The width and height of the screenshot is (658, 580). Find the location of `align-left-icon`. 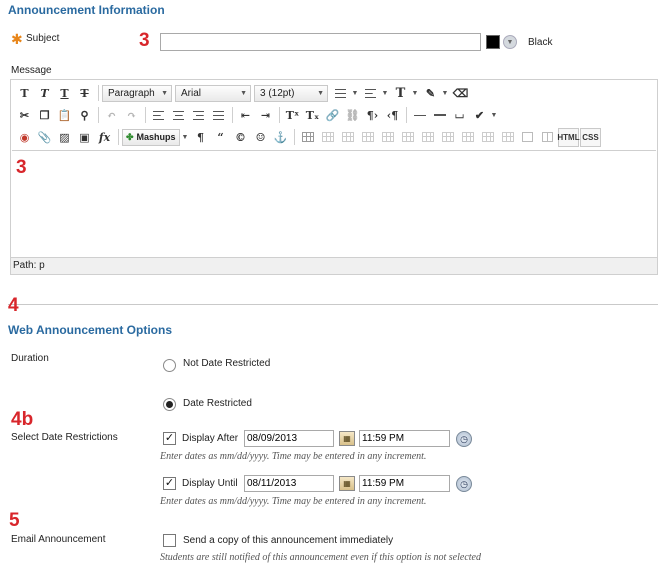

align-left-icon is located at coordinates (158, 115).